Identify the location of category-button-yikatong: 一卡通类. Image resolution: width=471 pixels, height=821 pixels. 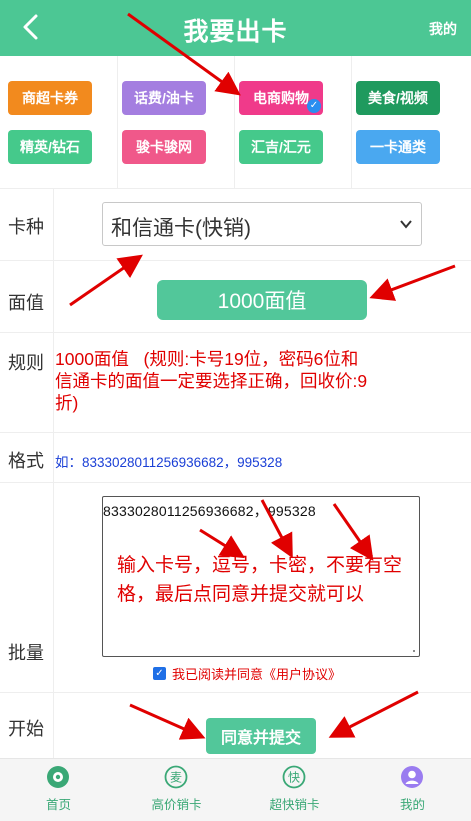
(398, 147).